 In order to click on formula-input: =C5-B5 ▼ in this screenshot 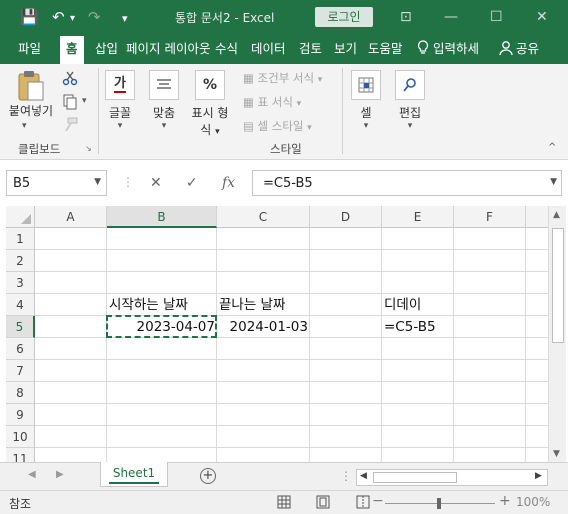, I will do `click(407, 183)`.